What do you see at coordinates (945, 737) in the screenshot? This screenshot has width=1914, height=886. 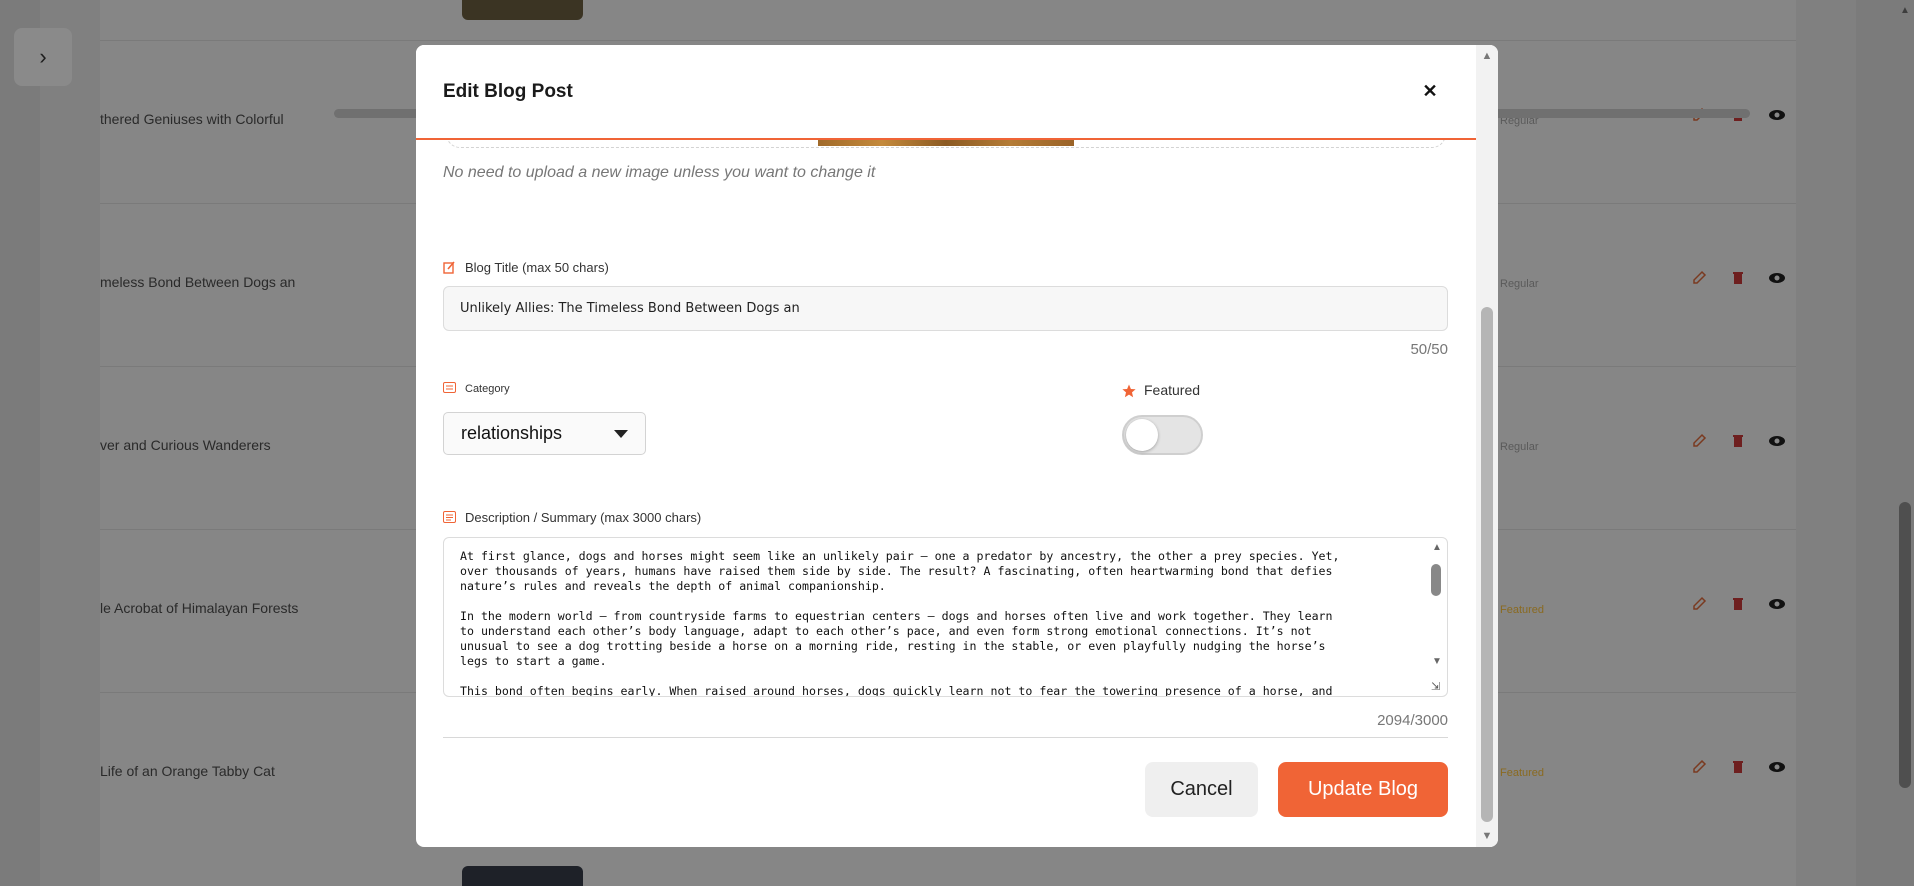 I see `footer-divider` at bounding box center [945, 737].